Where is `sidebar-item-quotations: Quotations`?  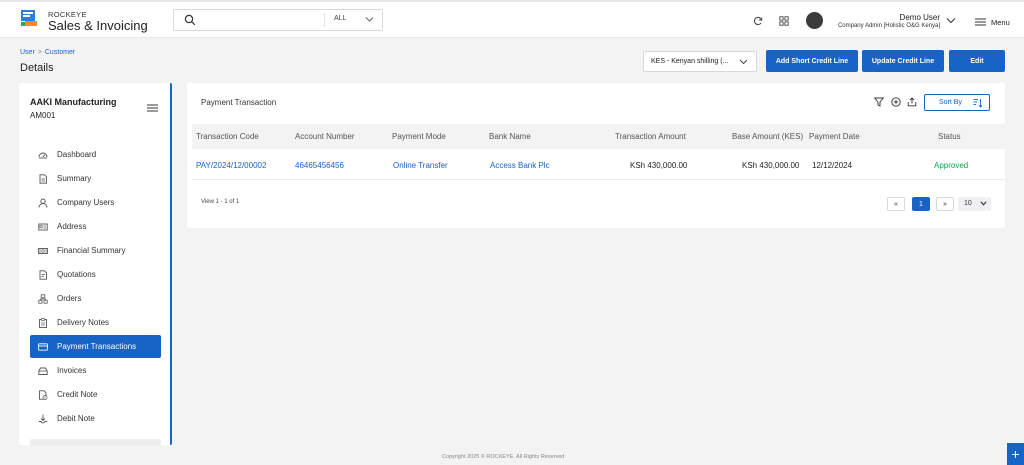 sidebar-item-quotations: Quotations is located at coordinates (95, 274).